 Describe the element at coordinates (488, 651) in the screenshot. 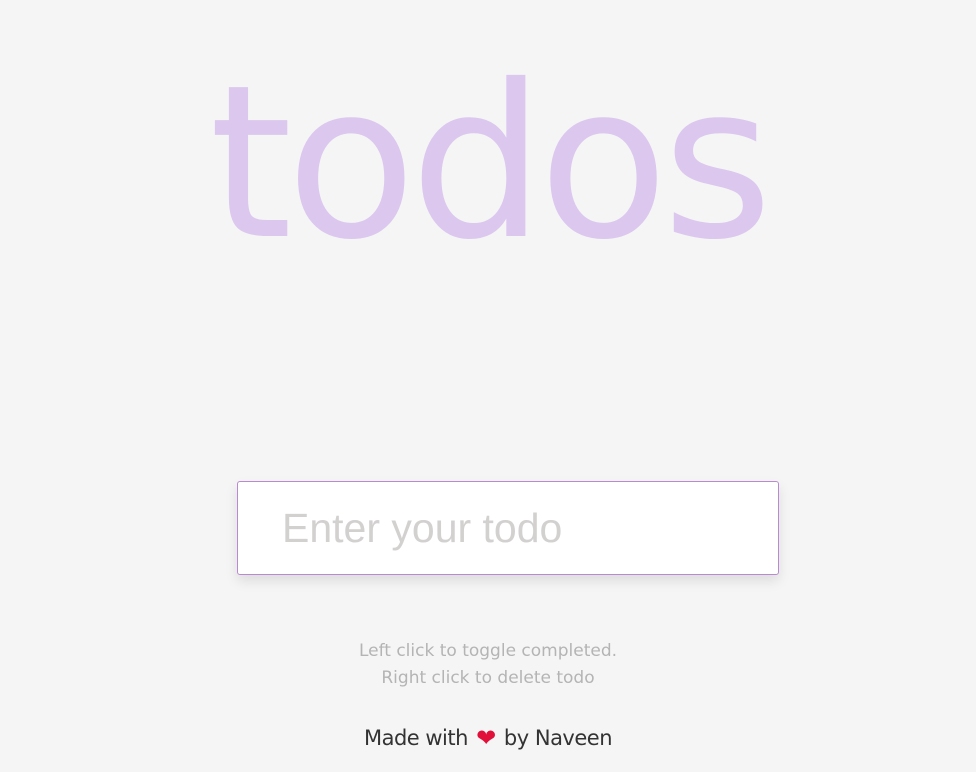

I see `toggle-hint: Left click to toggle completed.` at that location.